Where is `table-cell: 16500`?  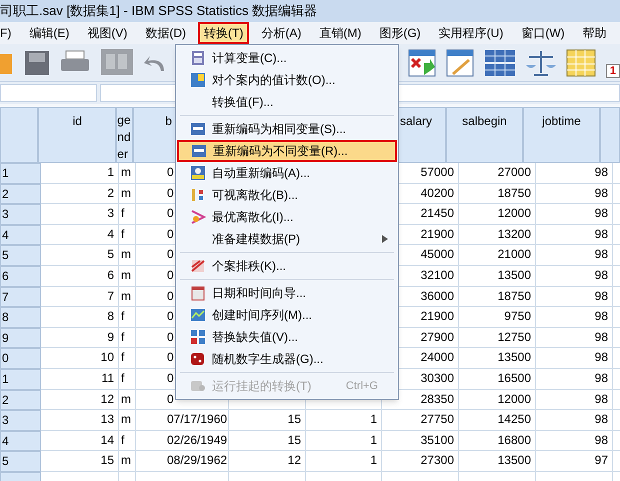
table-cell: 16500 is located at coordinates (497, 379).